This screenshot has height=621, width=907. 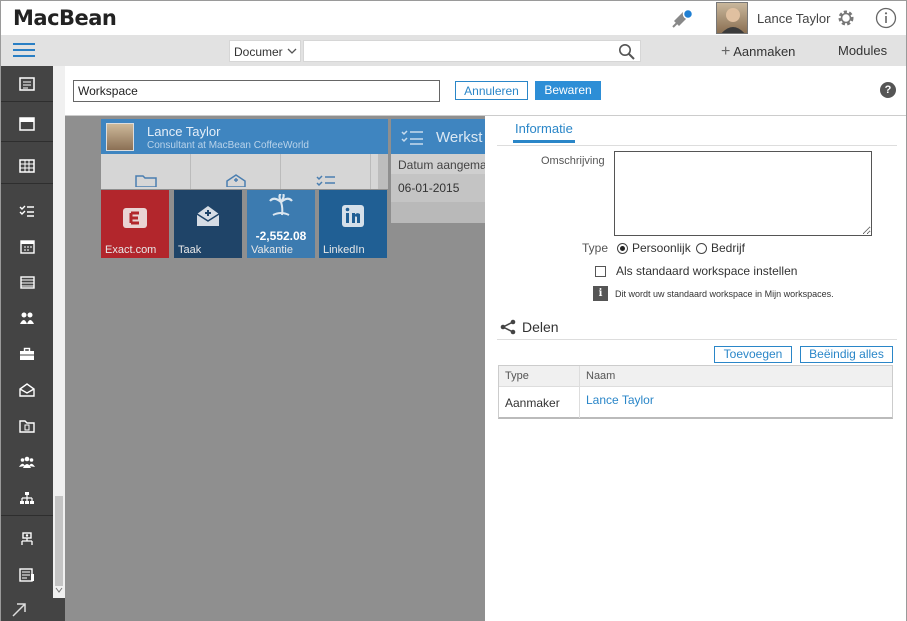 What do you see at coordinates (888, 90) in the screenshot?
I see `help-icon: ?` at bounding box center [888, 90].